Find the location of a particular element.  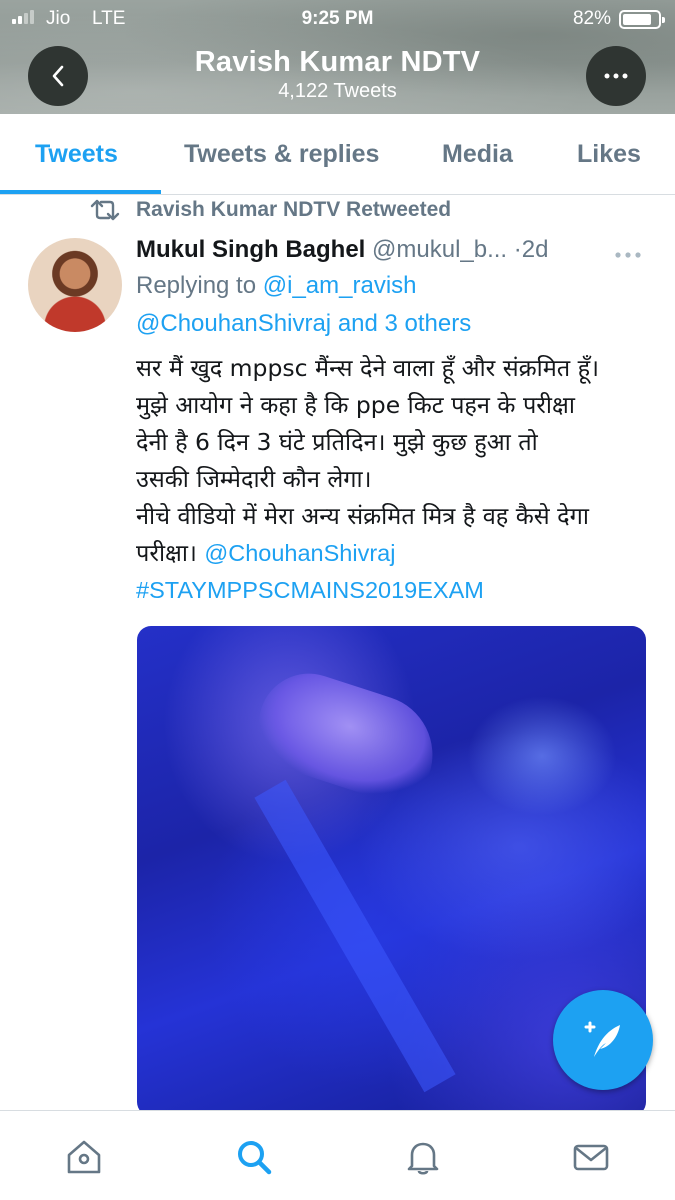

tweet-mention: @ChouhanShivraj is located at coordinates (299, 553).